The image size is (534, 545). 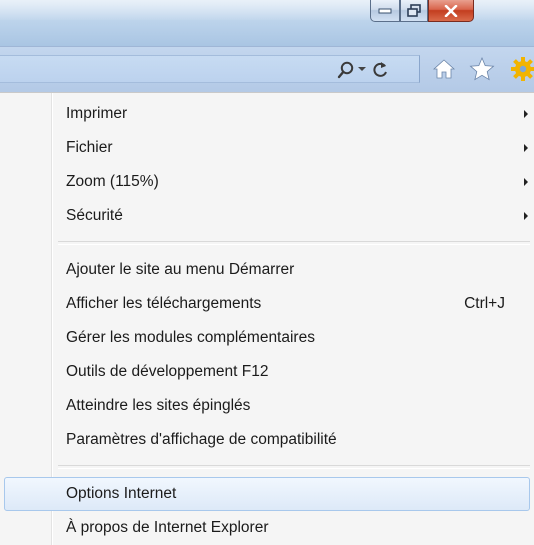 I want to click on menu-item-options-internet: Options Internet, so click(x=267, y=494).